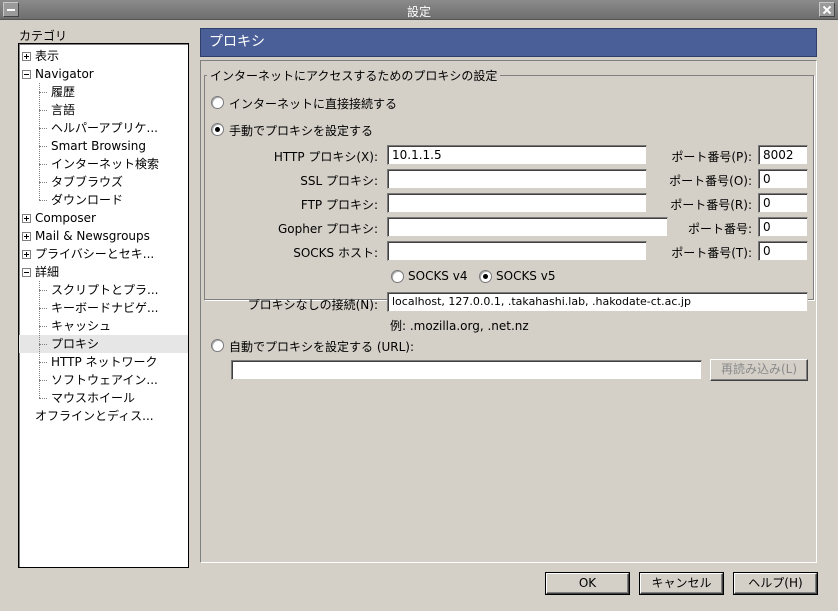 The image size is (838, 611). Describe the element at coordinates (335, 253) in the screenshot. I see `socks-host-label: SOCKS ホスト:` at that location.